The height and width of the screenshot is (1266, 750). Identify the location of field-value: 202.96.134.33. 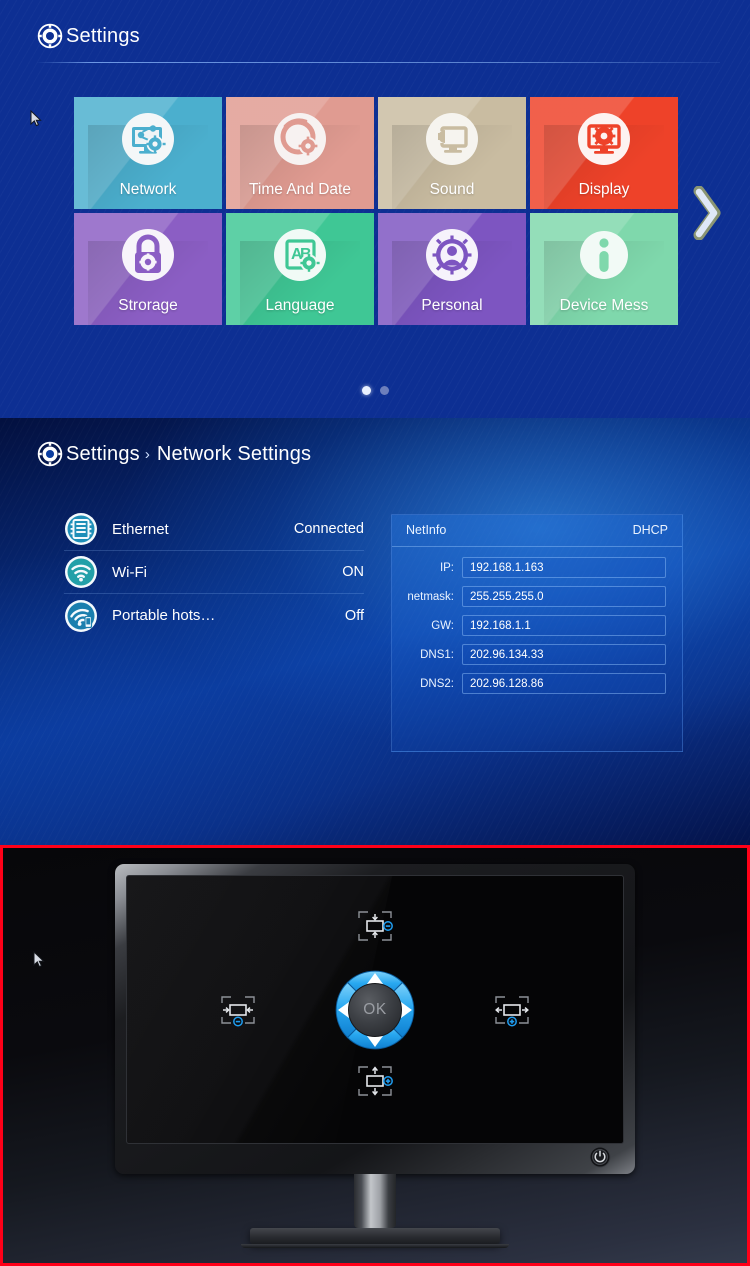
(564, 654).